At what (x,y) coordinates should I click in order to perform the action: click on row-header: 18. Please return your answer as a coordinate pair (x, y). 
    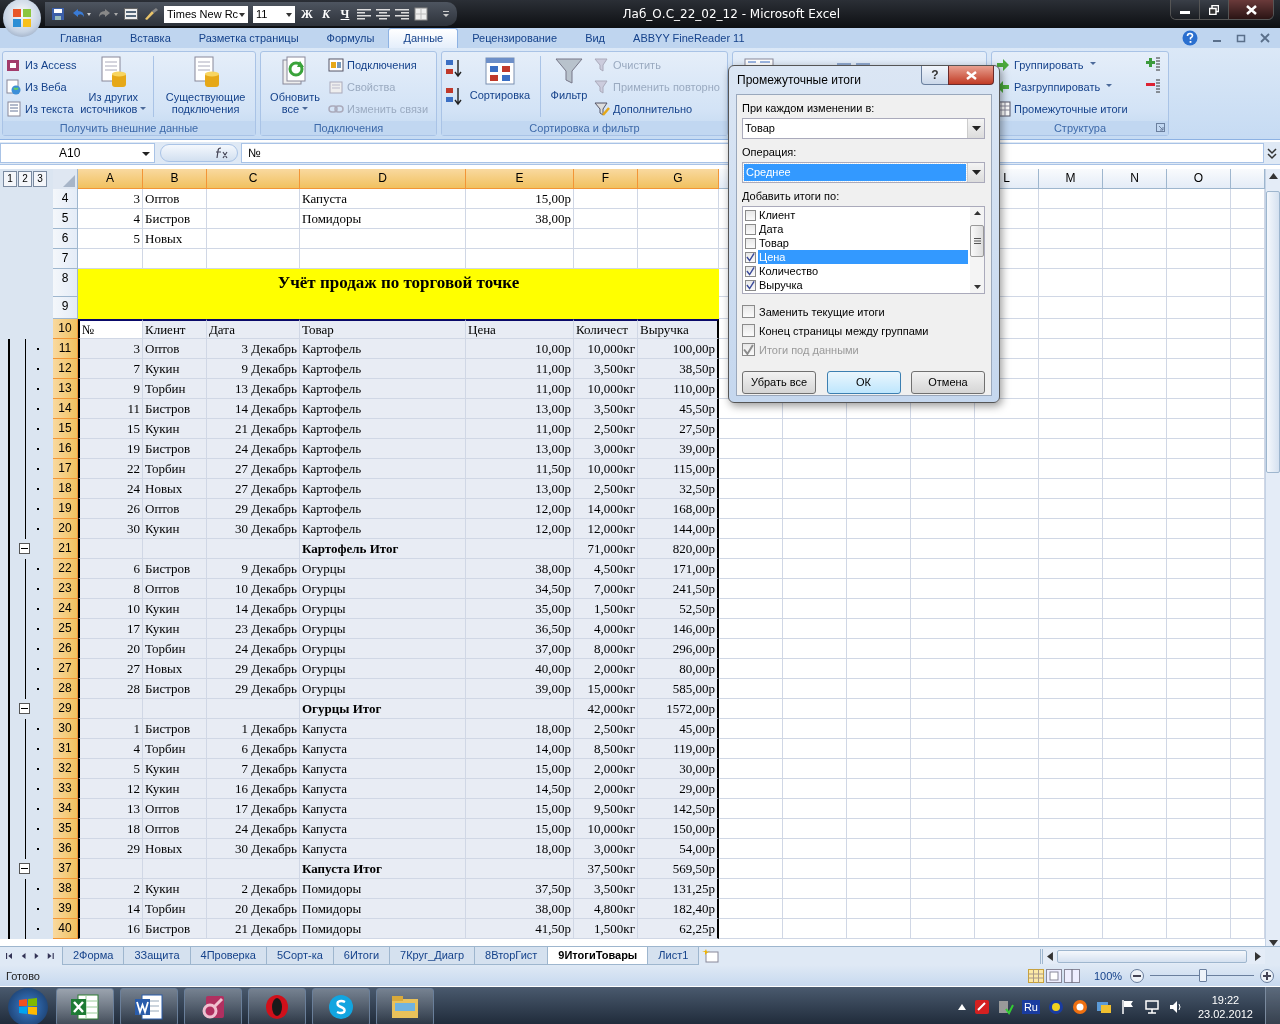
    Looking at the image, I should click on (65, 489).